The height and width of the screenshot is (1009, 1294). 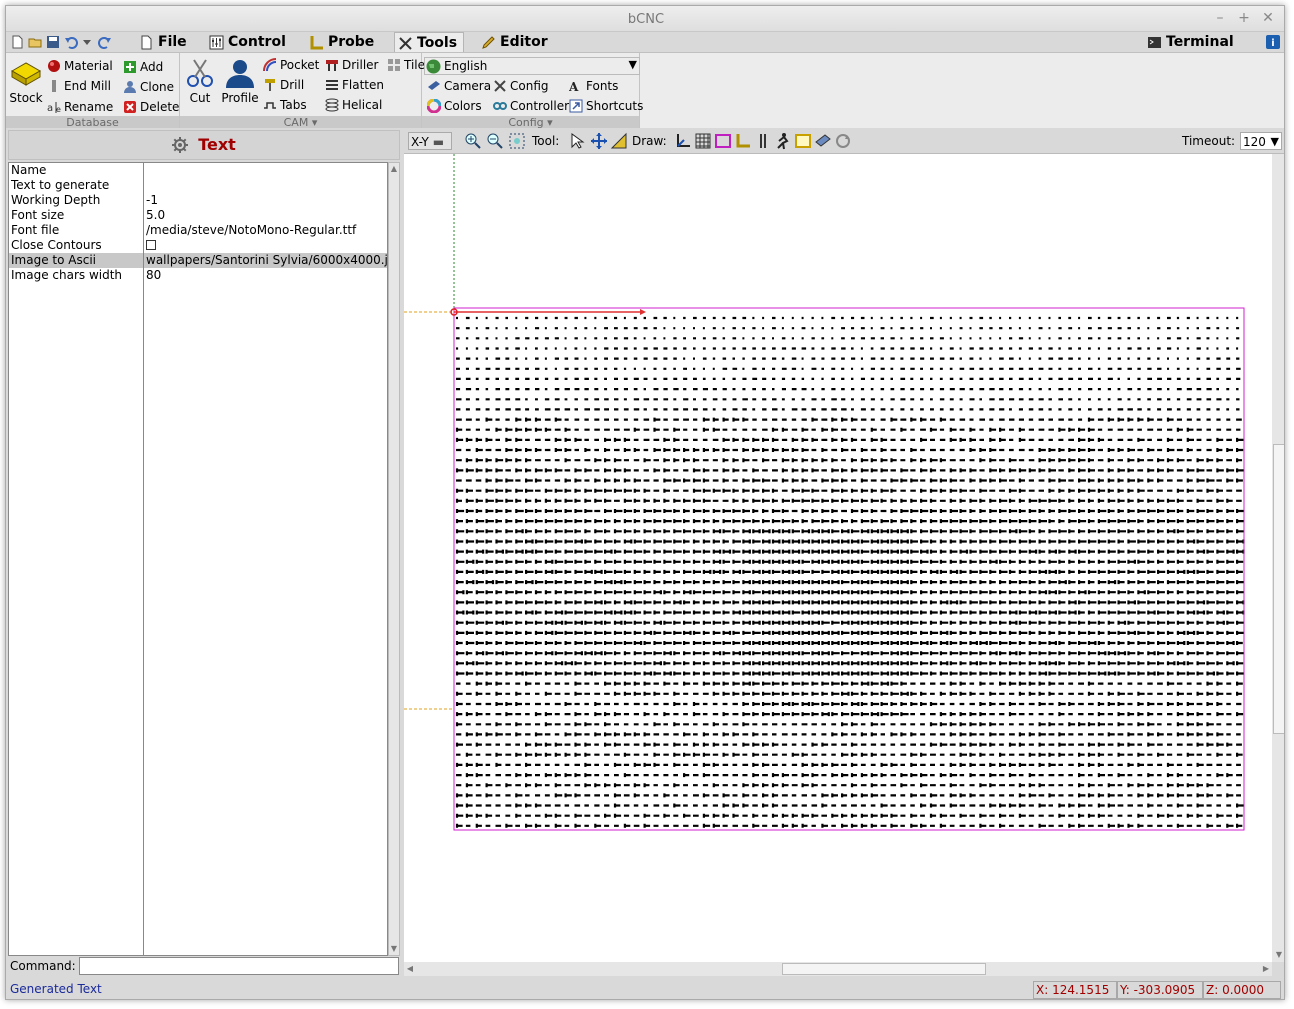 What do you see at coordinates (473, 141) in the screenshot?
I see `zoom-in-icon` at bounding box center [473, 141].